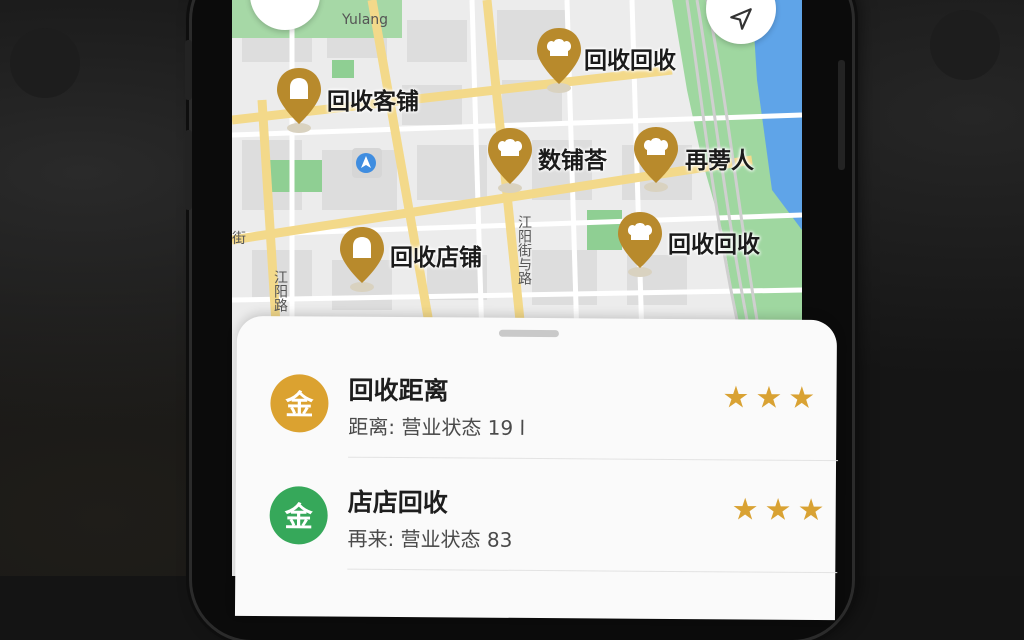  What do you see at coordinates (524, 250) in the screenshot?
I see `street-label: 江阳街与路` at bounding box center [524, 250].